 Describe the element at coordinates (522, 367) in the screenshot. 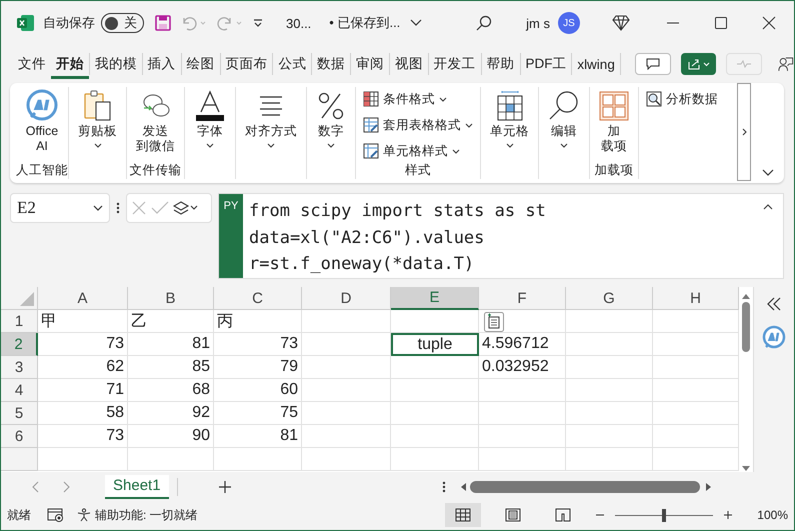

I see `table-cell: 0.032952` at that location.